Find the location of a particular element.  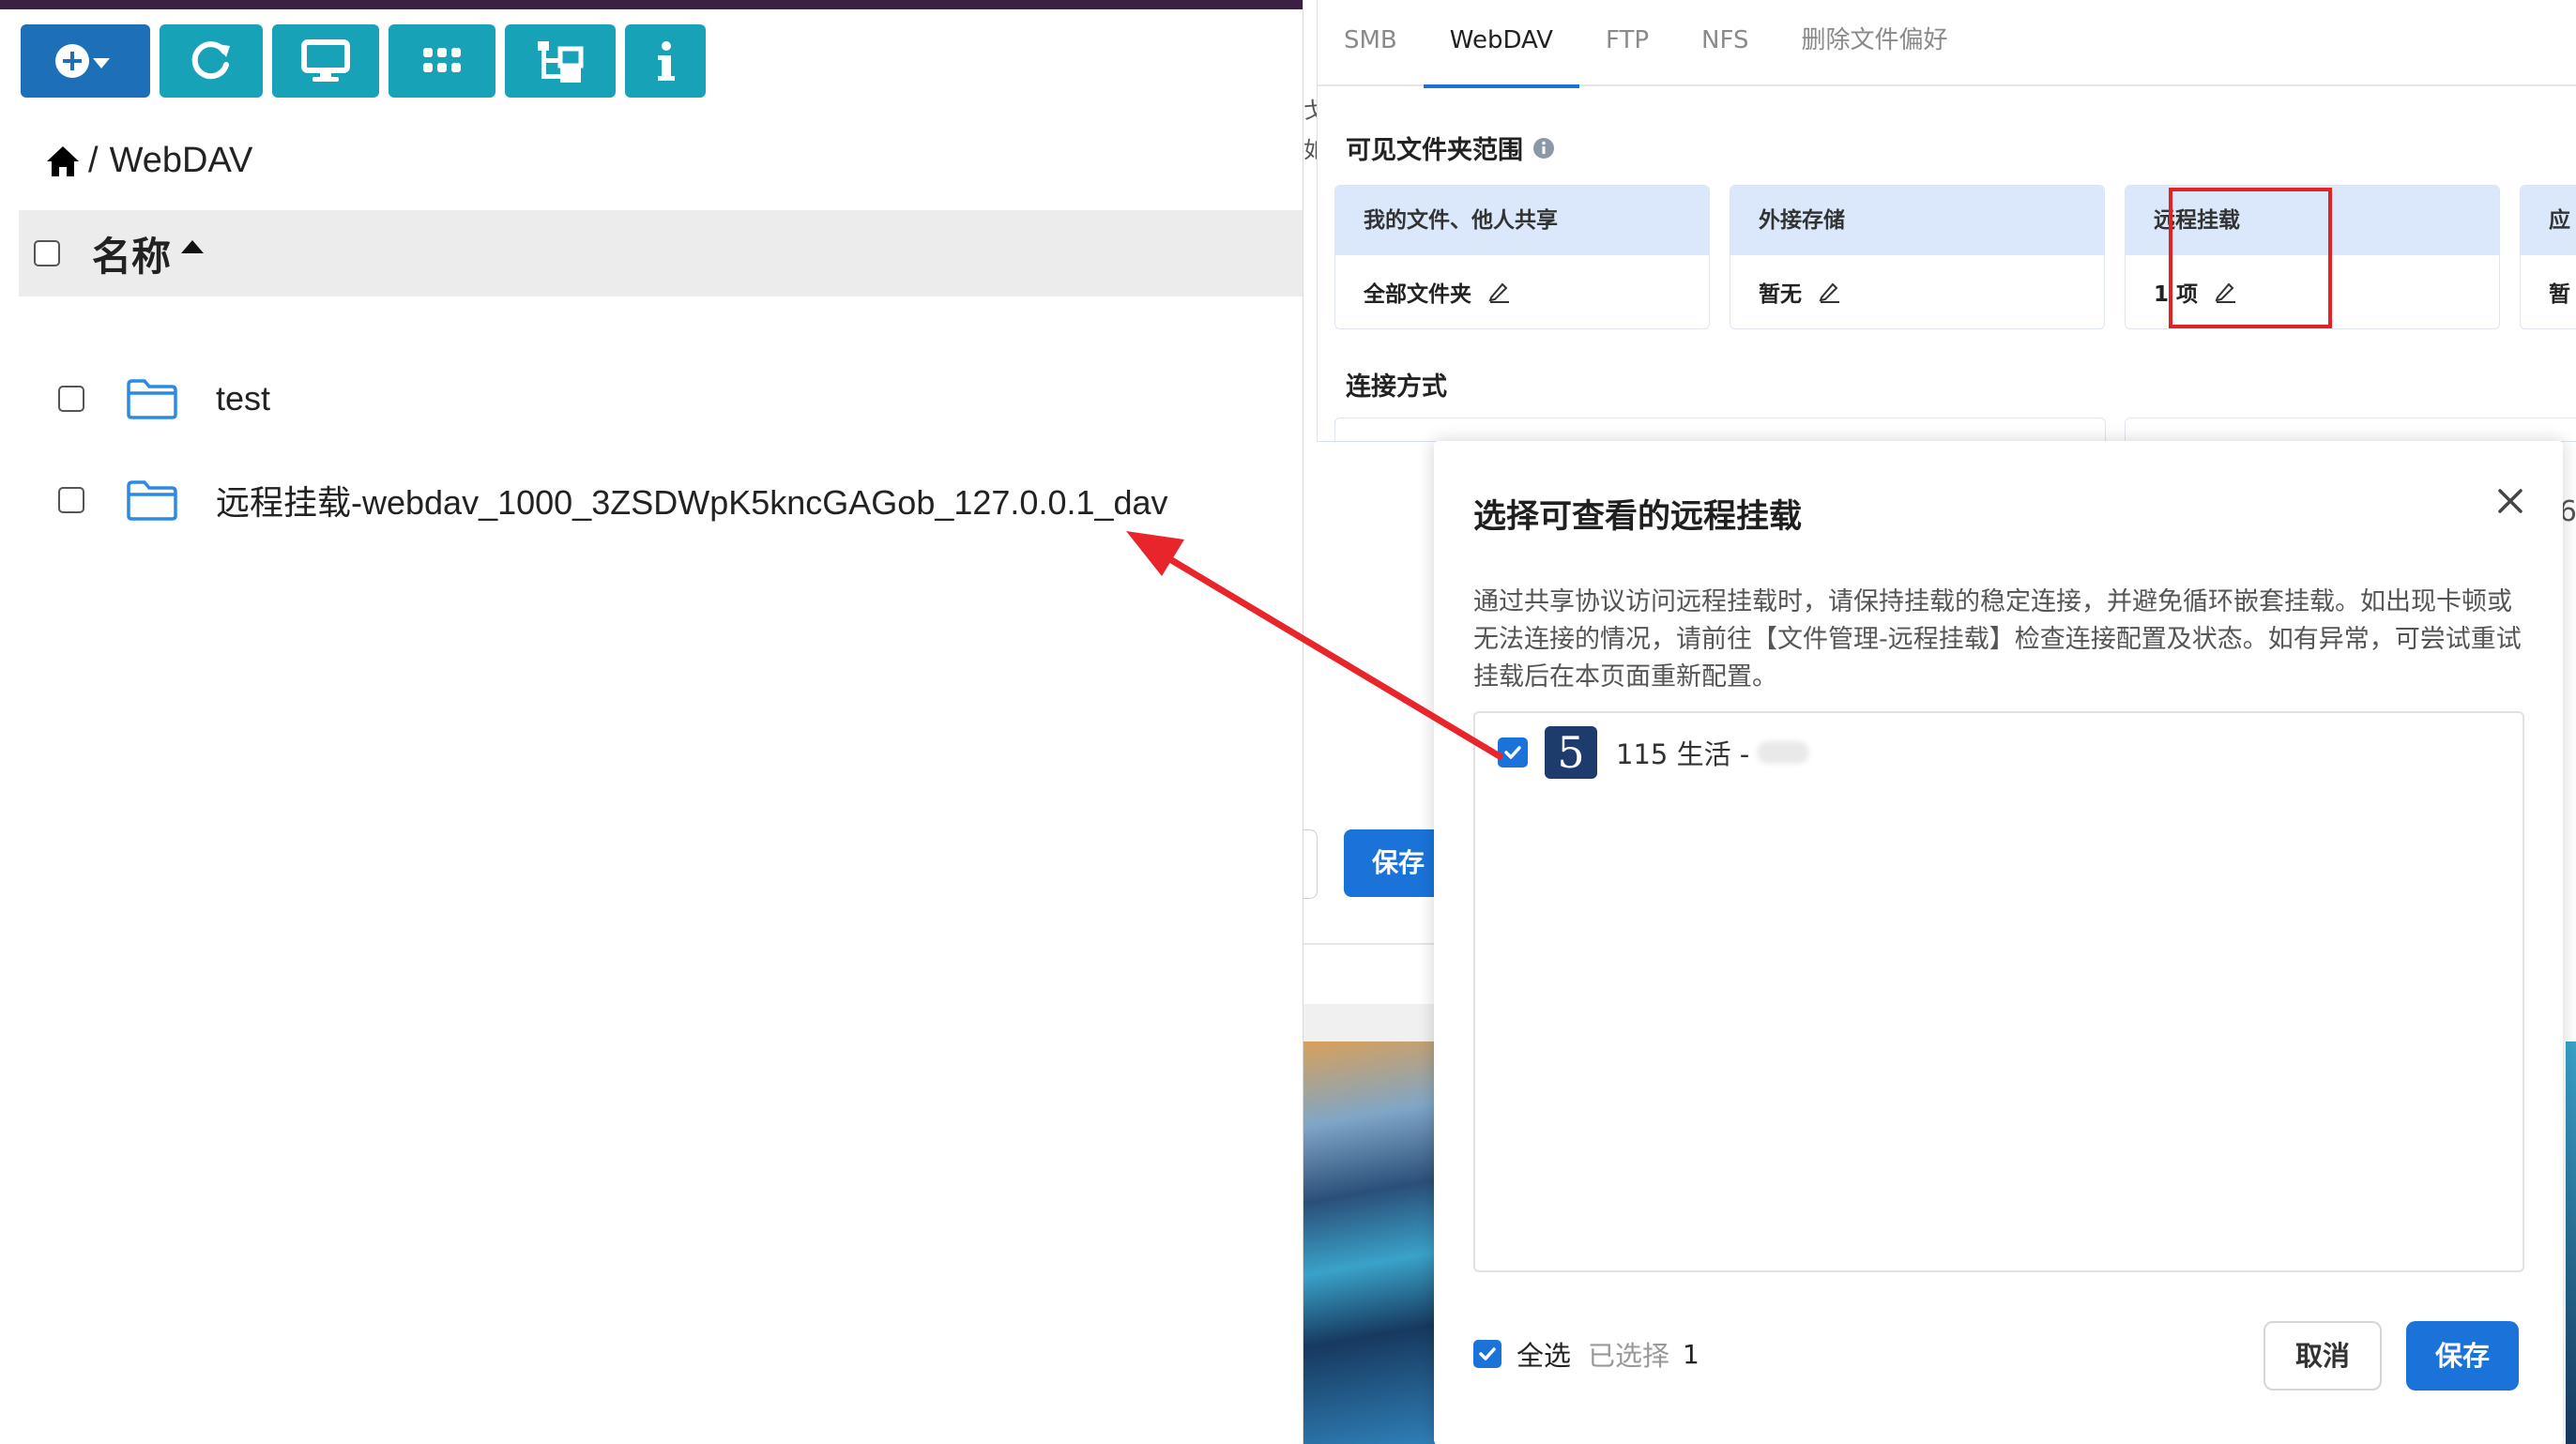

desktop-wallpaper-edge is located at coordinates (2571, 1242).